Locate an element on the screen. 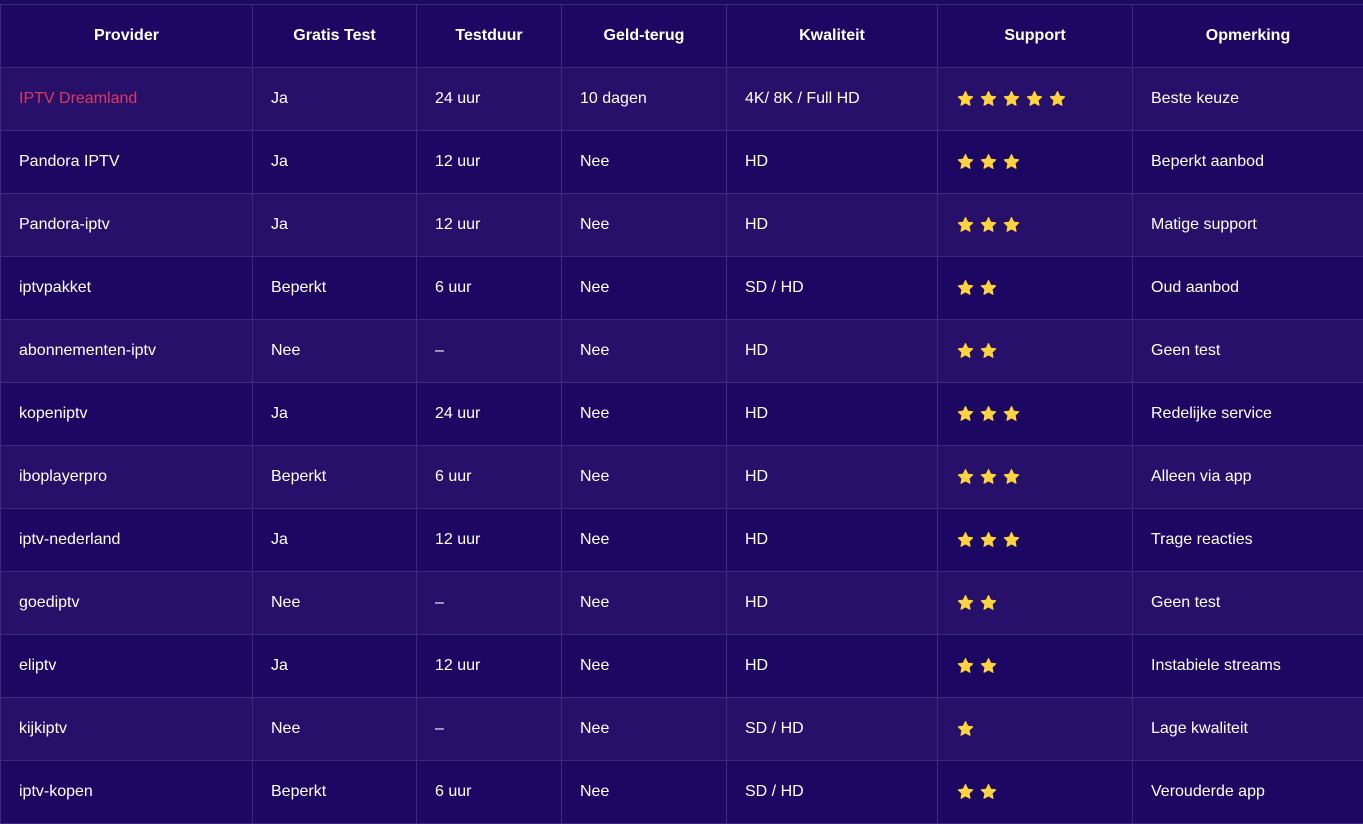  cell-provider: goediptv is located at coordinates (127, 603).